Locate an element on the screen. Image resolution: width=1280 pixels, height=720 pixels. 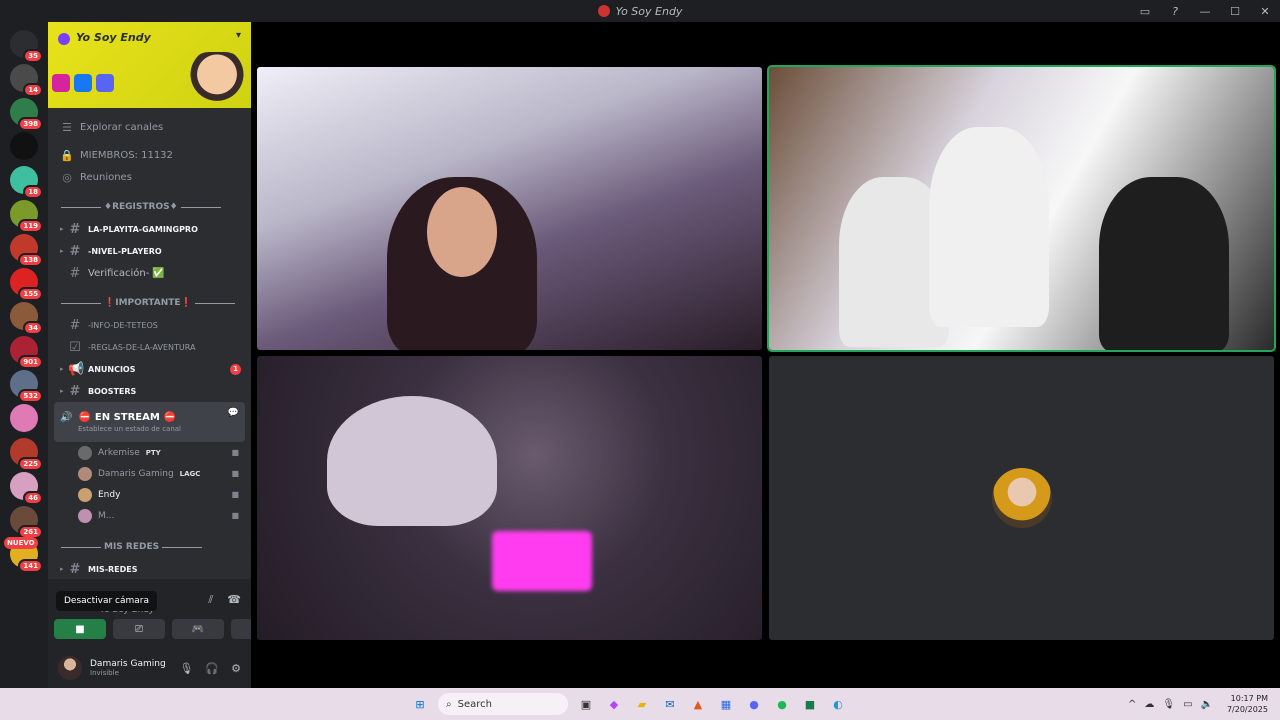
windows-start-icon: ⊞ is located at coordinates (420, 704).